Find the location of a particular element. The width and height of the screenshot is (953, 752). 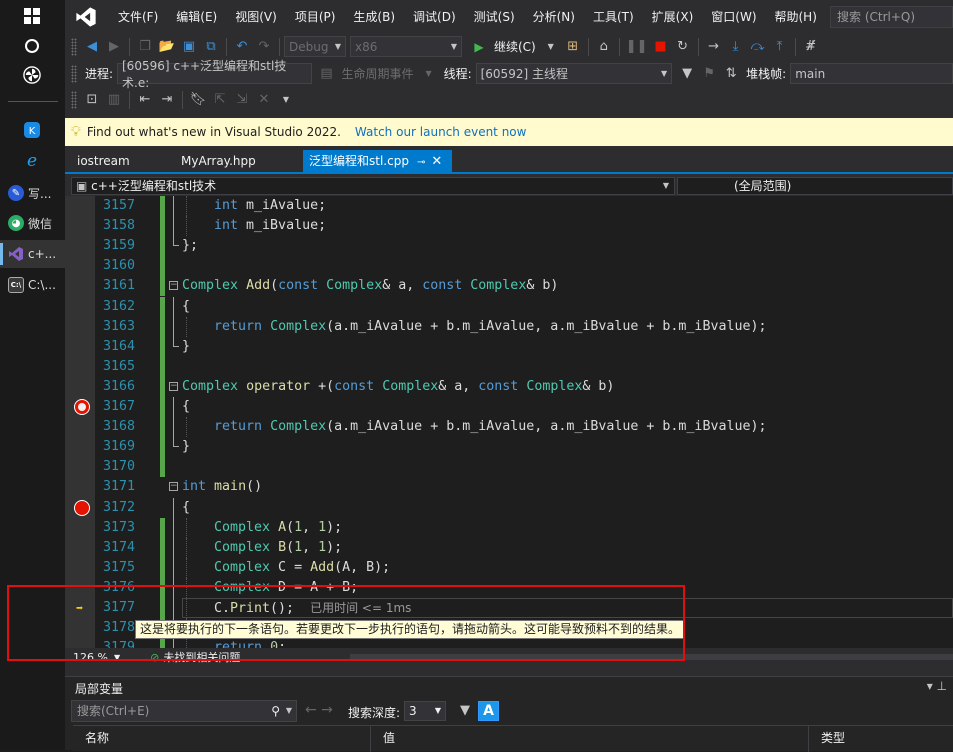

code-line: 3160 is located at coordinates (509, 266).